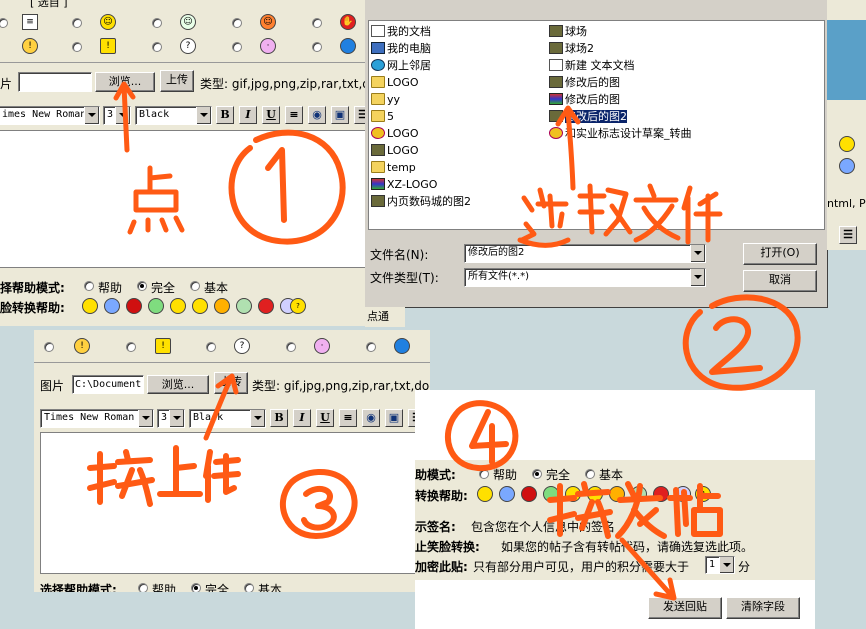  I want to click on file-path-input, so click(55, 82).